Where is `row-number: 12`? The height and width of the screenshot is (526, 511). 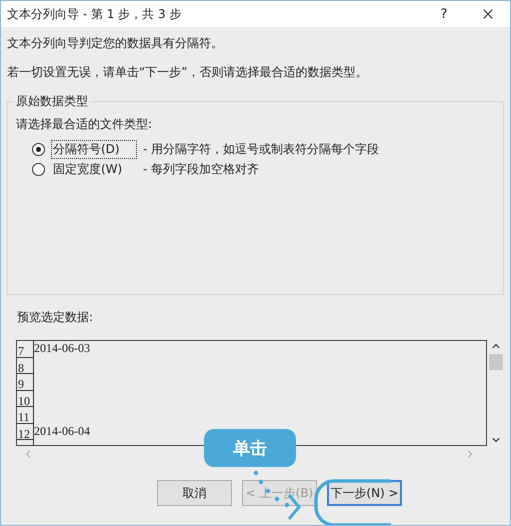
row-number: 12 is located at coordinates (25, 432).